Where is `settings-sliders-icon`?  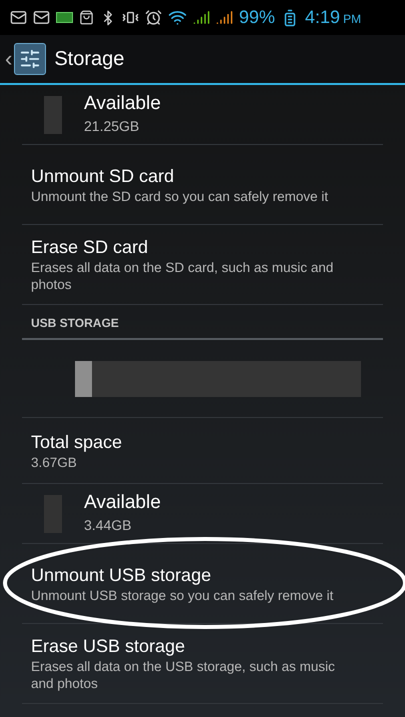
settings-sliders-icon is located at coordinates (30, 59).